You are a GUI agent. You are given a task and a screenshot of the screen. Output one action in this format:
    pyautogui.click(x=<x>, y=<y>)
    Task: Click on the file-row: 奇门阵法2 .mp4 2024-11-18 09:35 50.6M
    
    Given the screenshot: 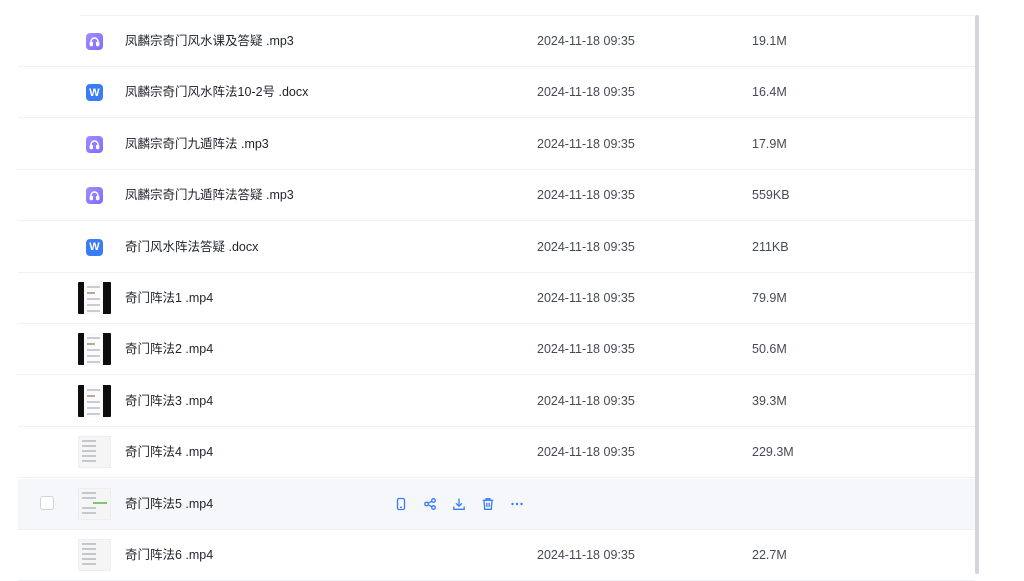 What is the action you would take?
    pyautogui.click(x=496, y=350)
    